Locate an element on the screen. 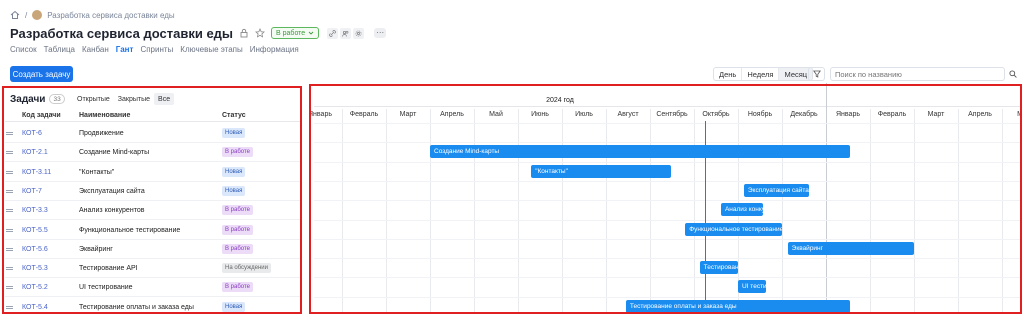 The width and height of the screenshot is (1024, 316). gear-icon is located at coordinates (359, 33).